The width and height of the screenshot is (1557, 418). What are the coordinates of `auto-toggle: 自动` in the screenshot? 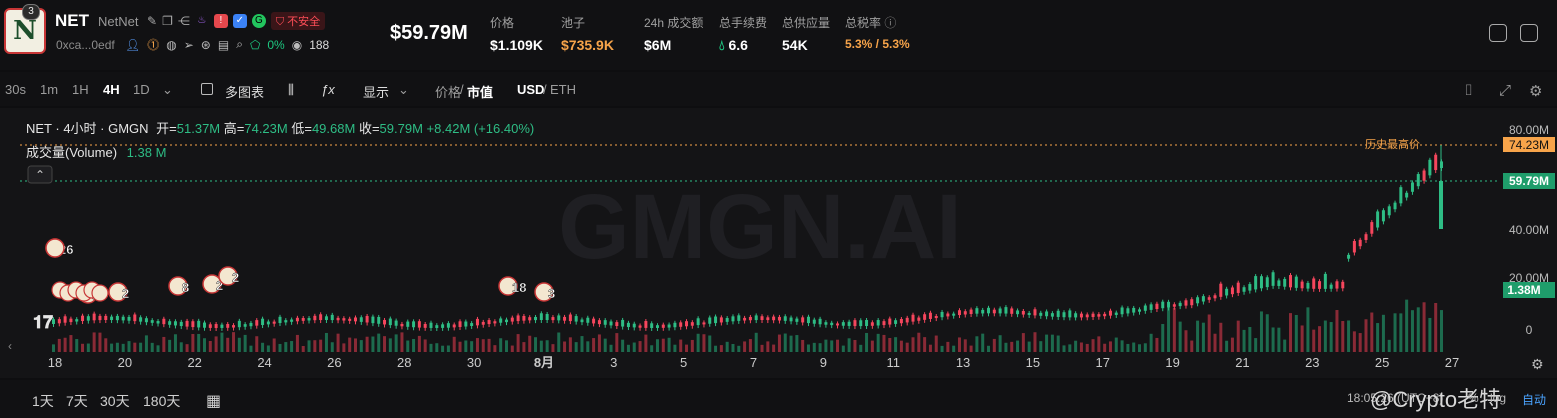 It's located at (1534, 399).